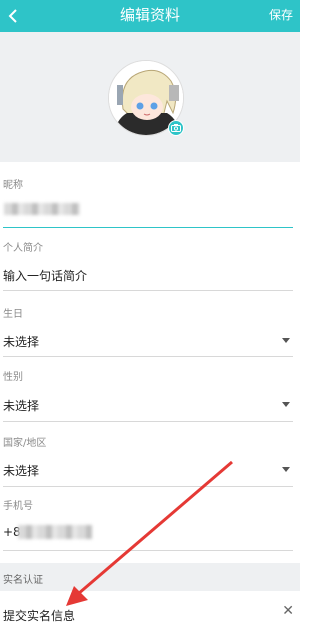  I want to click on watermark-logo: 听, so click(162, 610).